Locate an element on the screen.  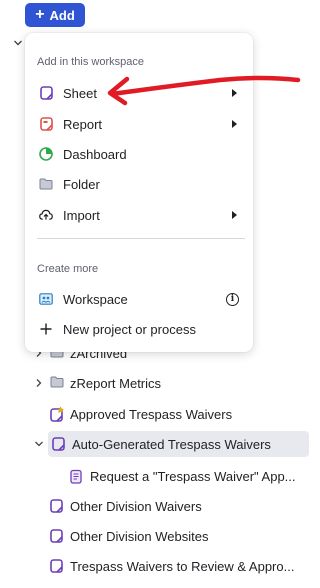
tree-item-label: zReport Metrics is located at coordinates (116, 383).